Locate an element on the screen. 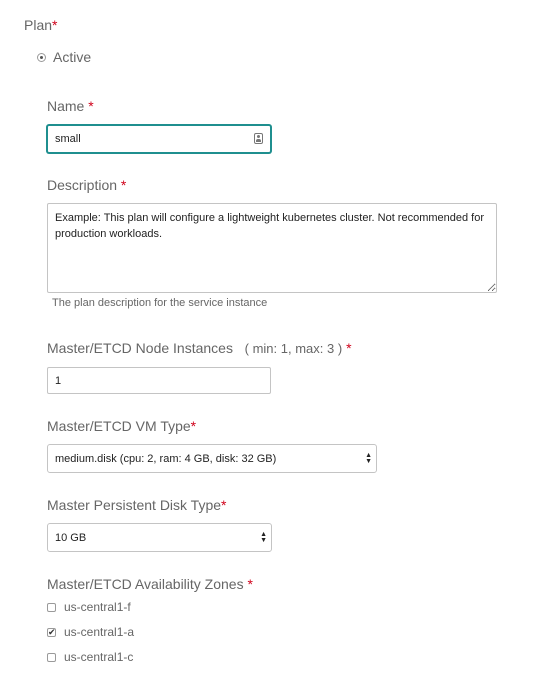 This screenshot has width=548, height=679. availability-zones-label-text: Master/ETCD Availability Zones is located at coordinates (145, 584).